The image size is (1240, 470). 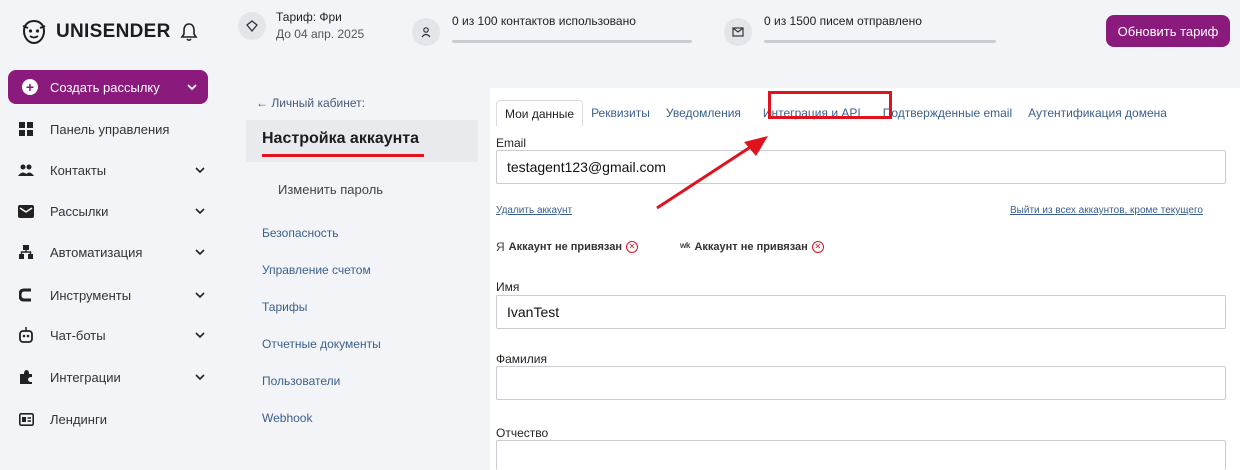 I want to click on first-name-field: IvanTest, so click(x=861, y=312).